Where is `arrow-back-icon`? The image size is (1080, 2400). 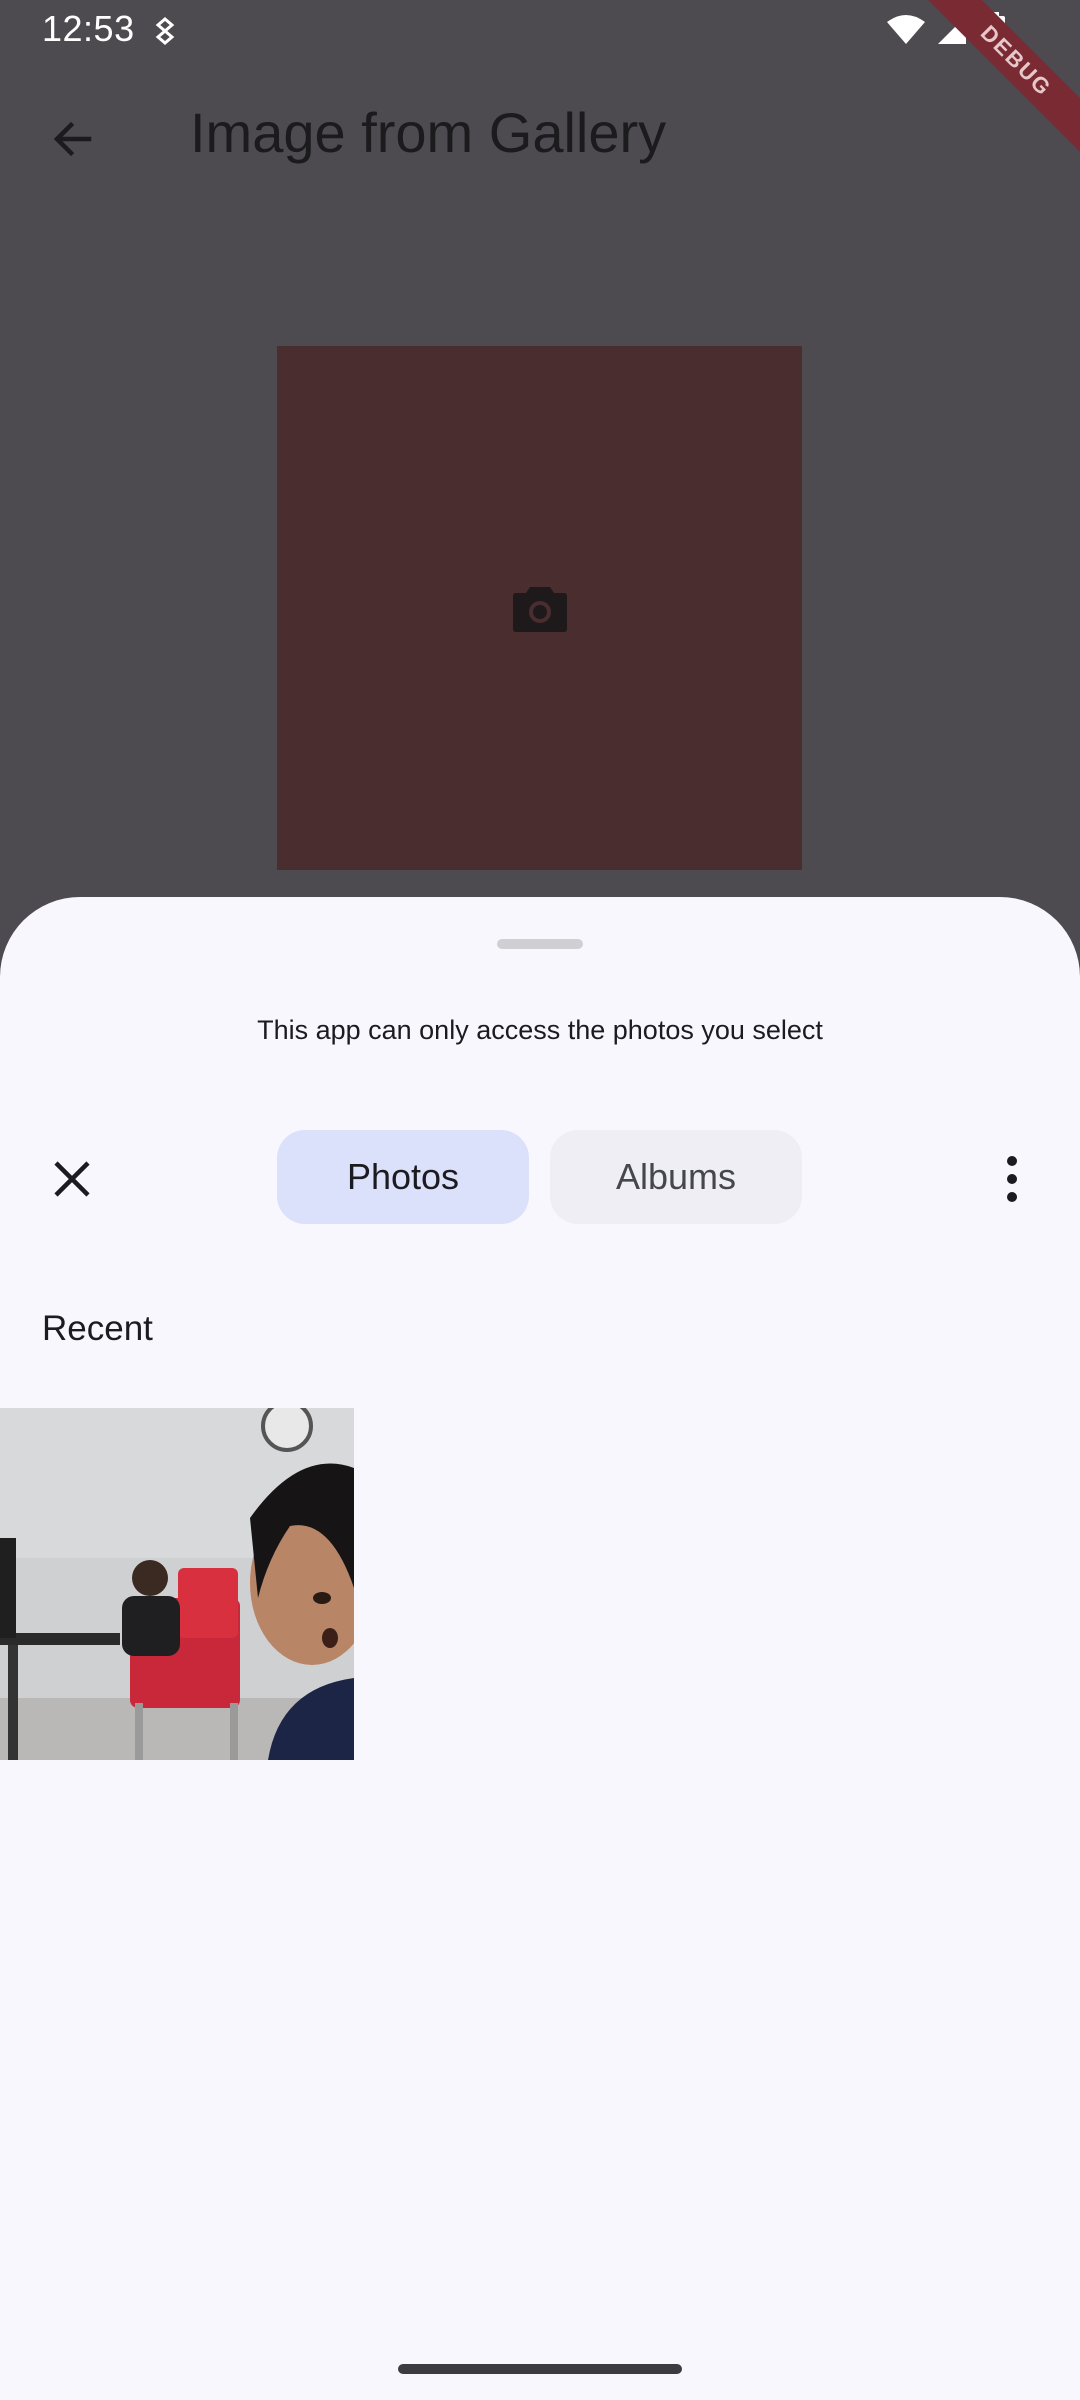
arrow-back-icon is located at coordinates (72, 139).